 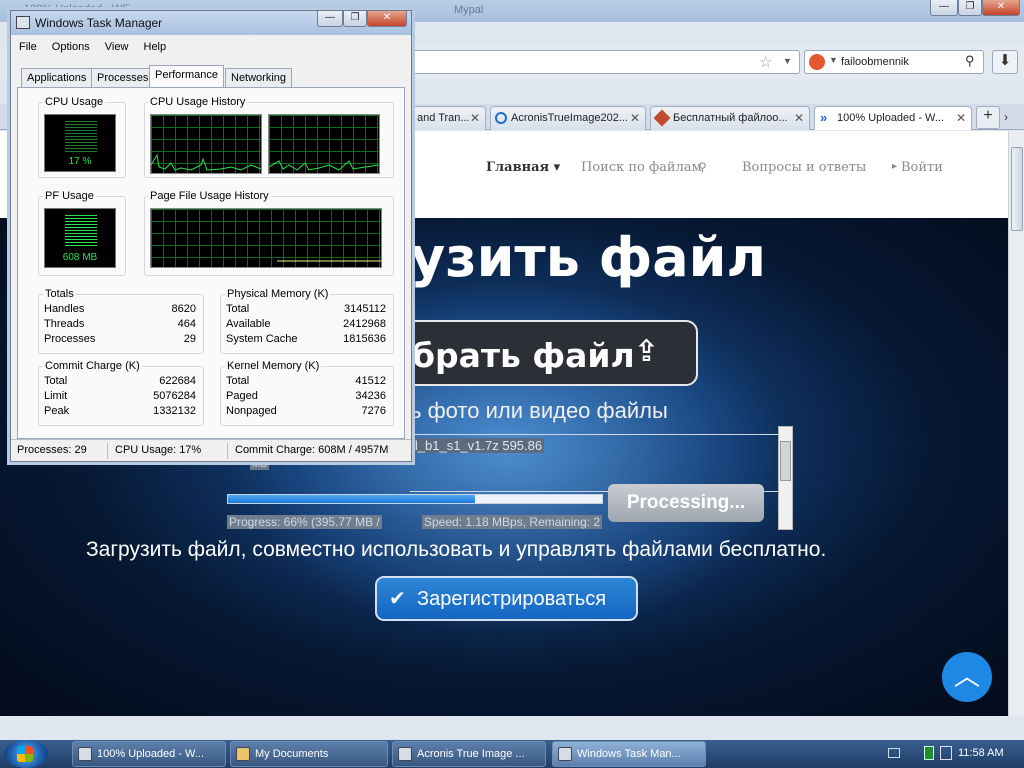 I want to click on tab-performance: Performance, so click(x=186, y=76).